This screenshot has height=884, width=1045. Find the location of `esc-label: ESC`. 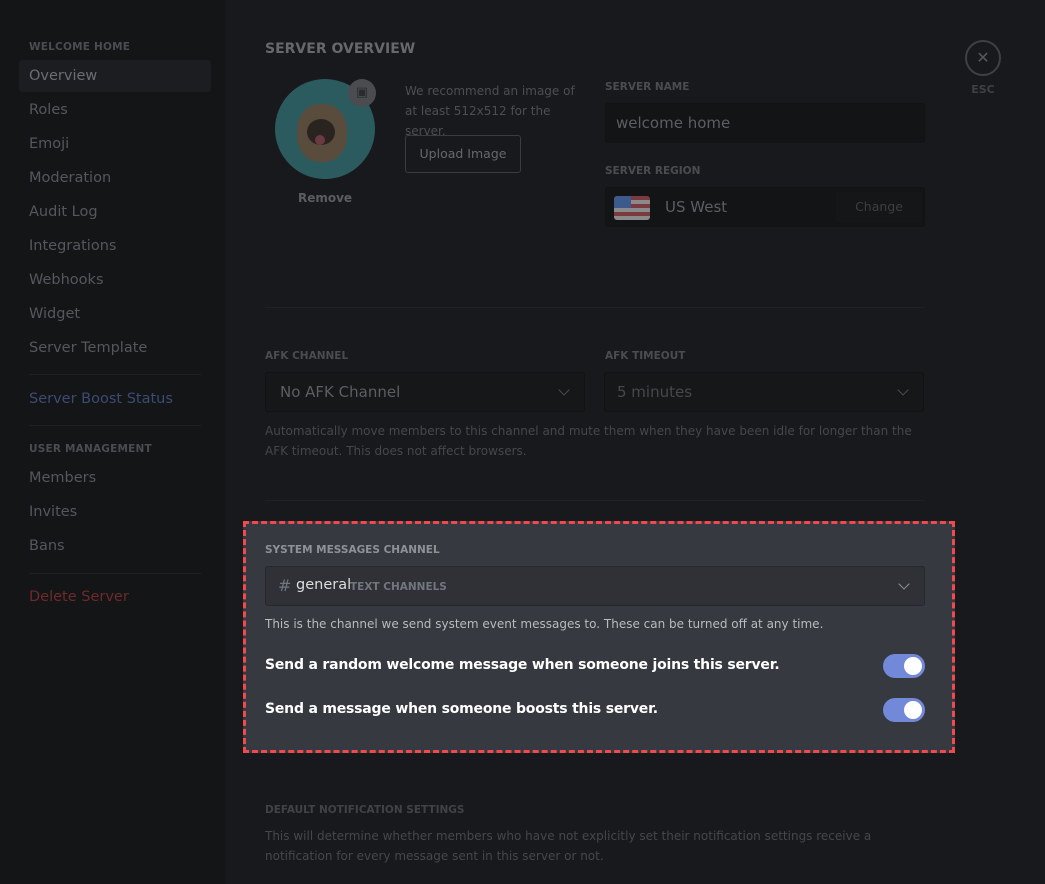

esc-label: ESC is located at coordinates (983, 89).